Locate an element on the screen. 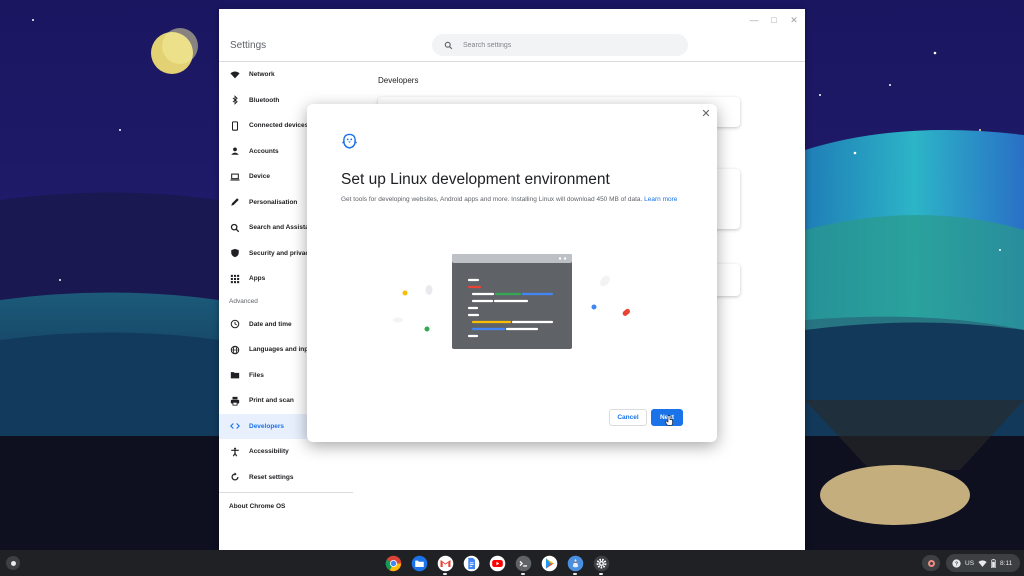  pencil-icon is located at coordinates (235, 202).